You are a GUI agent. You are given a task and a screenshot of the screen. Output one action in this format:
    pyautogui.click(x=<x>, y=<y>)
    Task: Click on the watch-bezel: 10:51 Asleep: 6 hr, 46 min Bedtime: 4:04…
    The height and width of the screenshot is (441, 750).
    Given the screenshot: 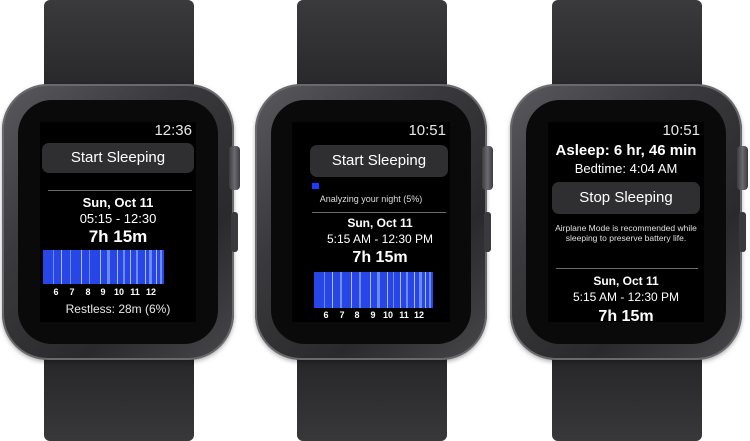 What is the action you would take?
    pyautogui.click(x=626, y=222)
    